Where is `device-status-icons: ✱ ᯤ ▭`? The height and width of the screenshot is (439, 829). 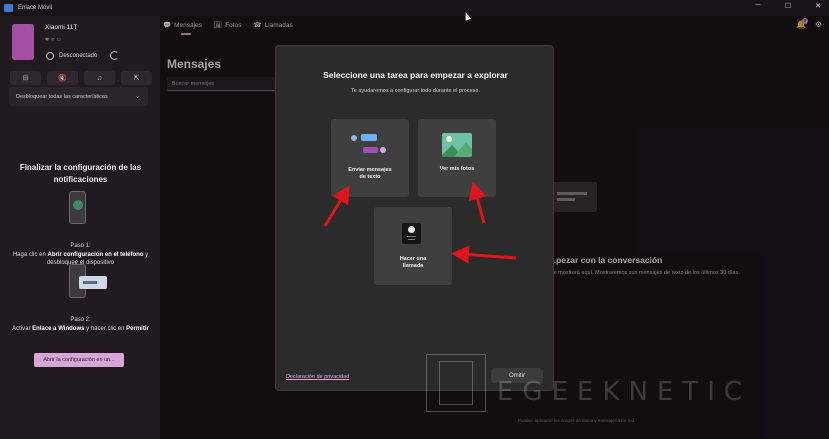 device-status-icons: ✱ ᯤ ▭ is located at coordinates (53, 40).